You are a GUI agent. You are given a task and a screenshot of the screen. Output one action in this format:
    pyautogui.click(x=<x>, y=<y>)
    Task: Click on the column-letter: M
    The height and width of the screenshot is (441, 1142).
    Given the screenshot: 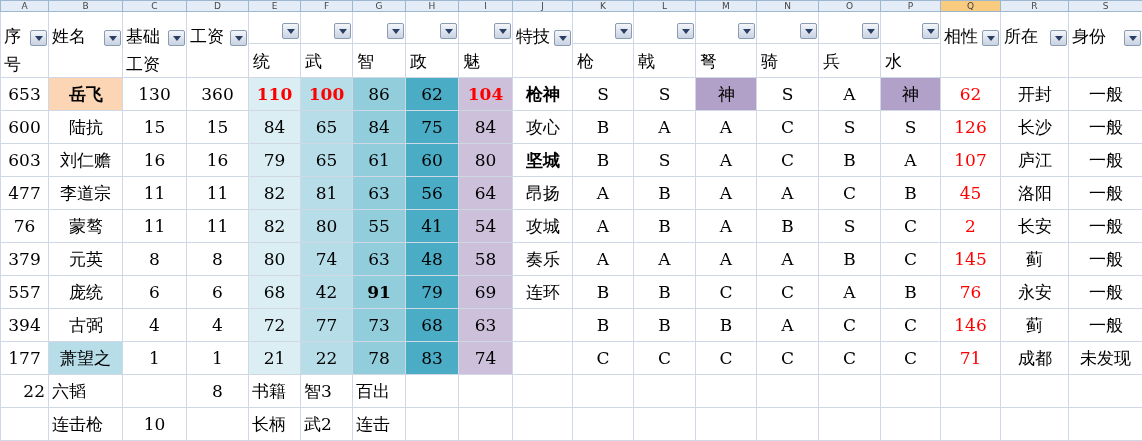 What is the action you would take?
    pyautogui.click(x=726, y=6)
    